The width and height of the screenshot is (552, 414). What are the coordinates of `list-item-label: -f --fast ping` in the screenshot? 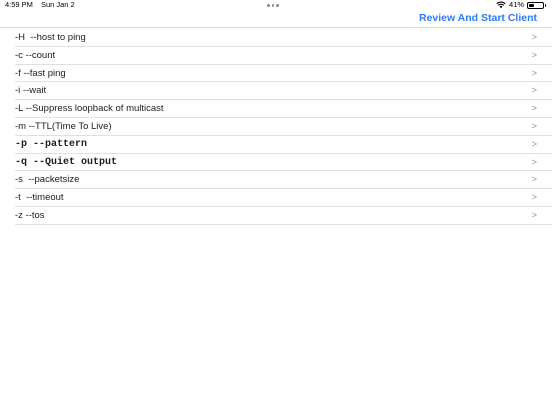 It's located at (40, 73).